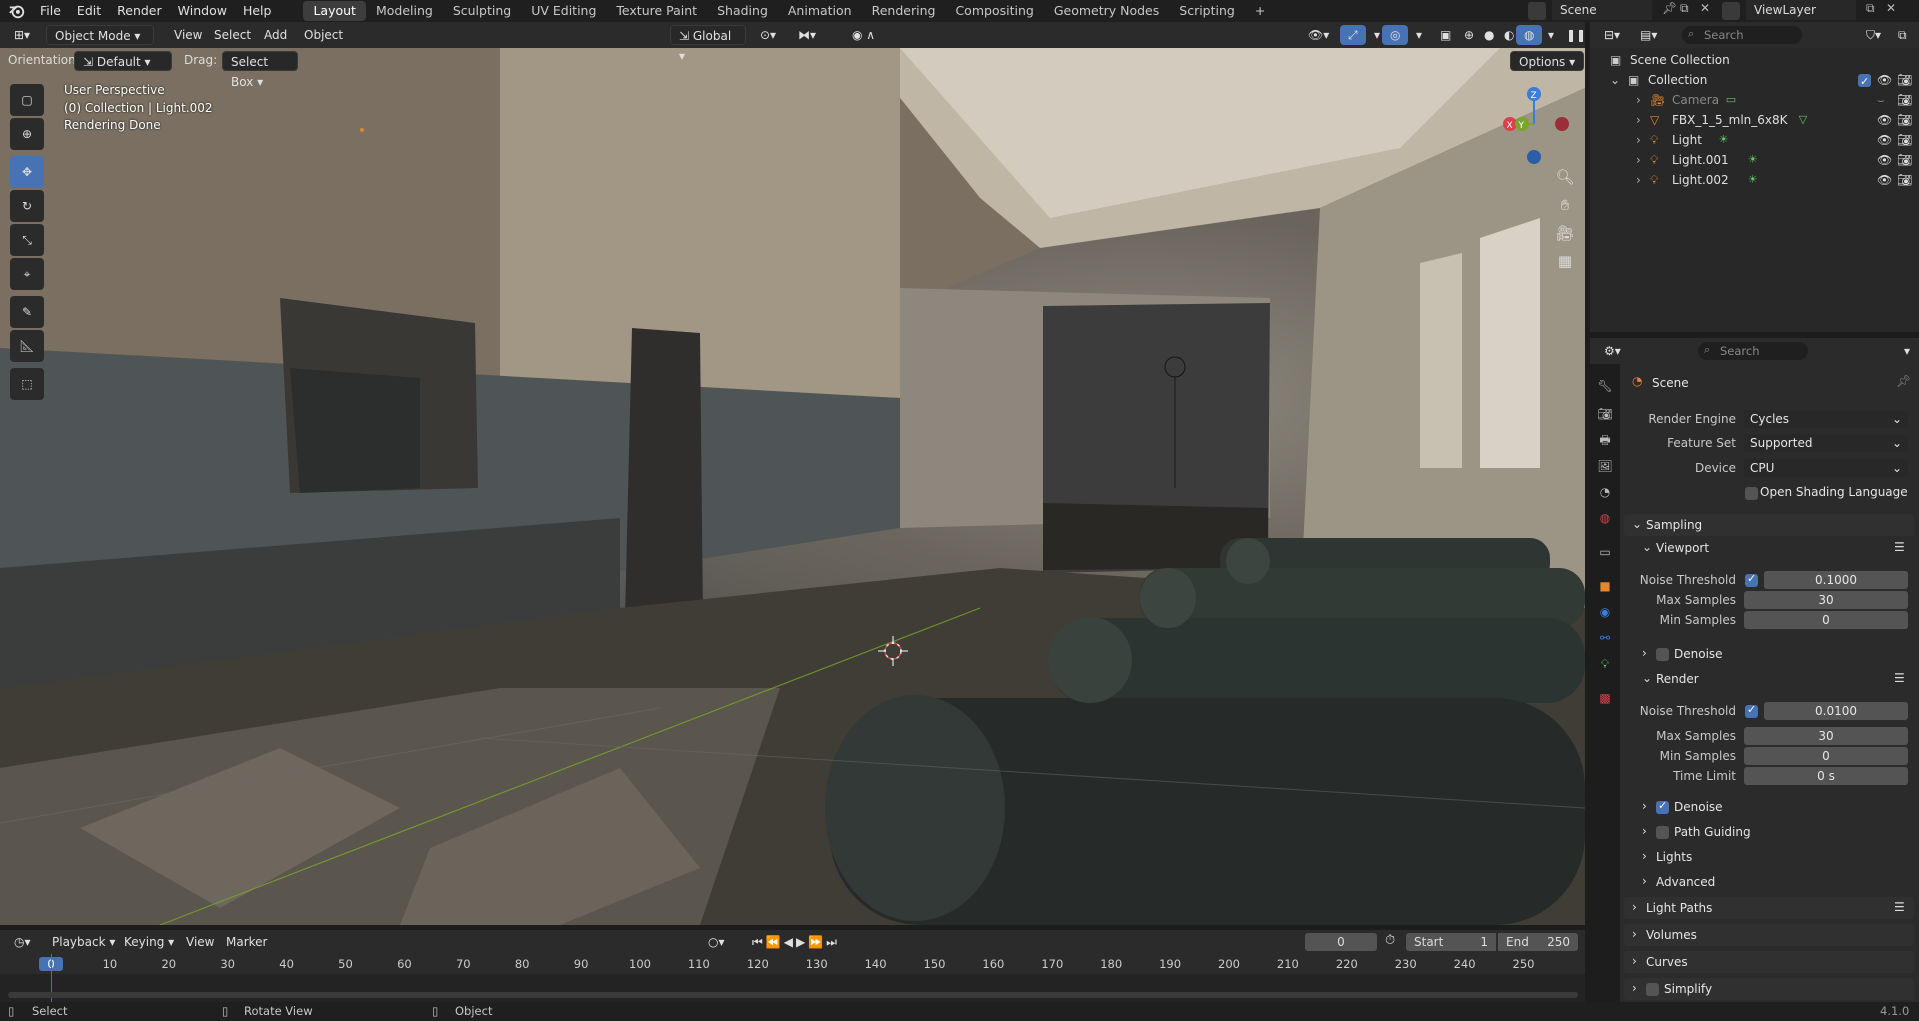 This screenshot has height=1021, width=1919. Describe the element at coordinates (1826, 620) in the screenshot. I see `viewport-min-samples-field: 0` at that location.